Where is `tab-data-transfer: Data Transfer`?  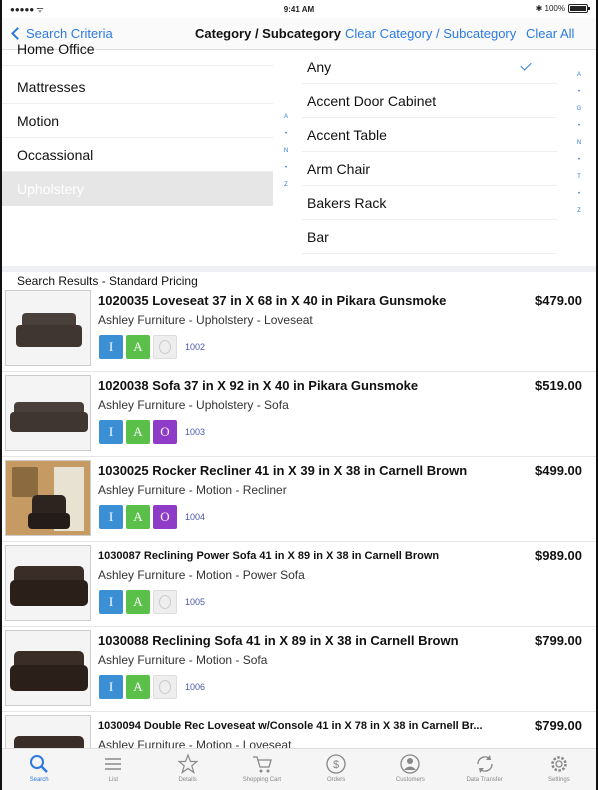
tab-data-transfer: Data Transfer is located at coordinates (485, 769).